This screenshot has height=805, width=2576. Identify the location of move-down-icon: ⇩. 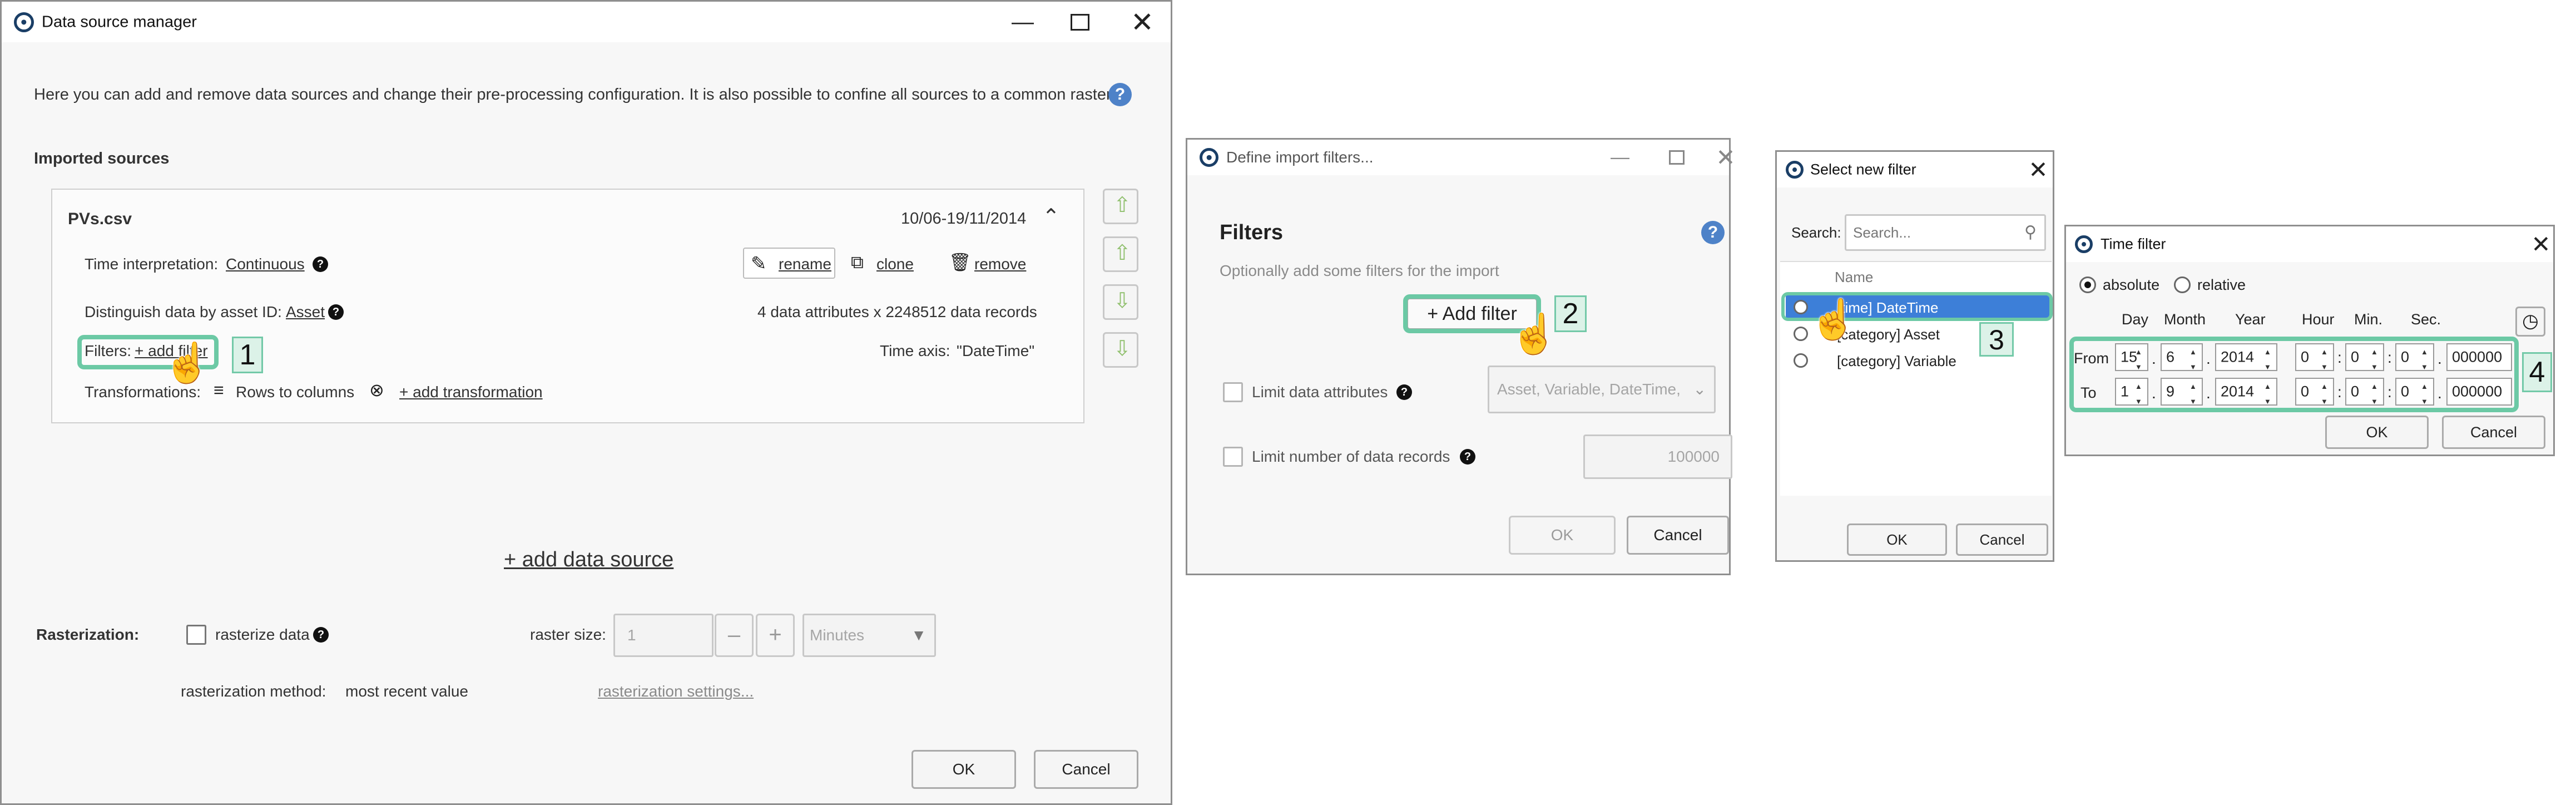
(1122, 301).